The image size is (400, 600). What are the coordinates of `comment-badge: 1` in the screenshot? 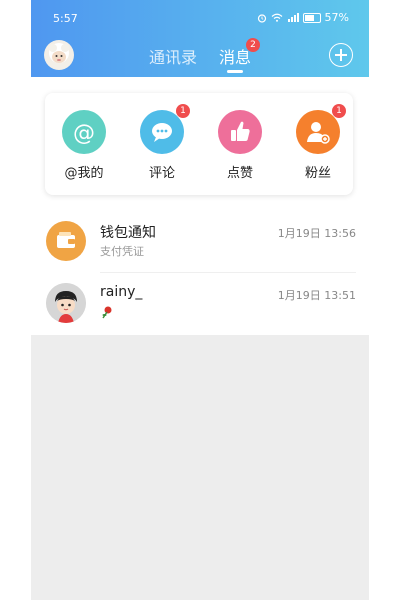 It's located at (183, 111).